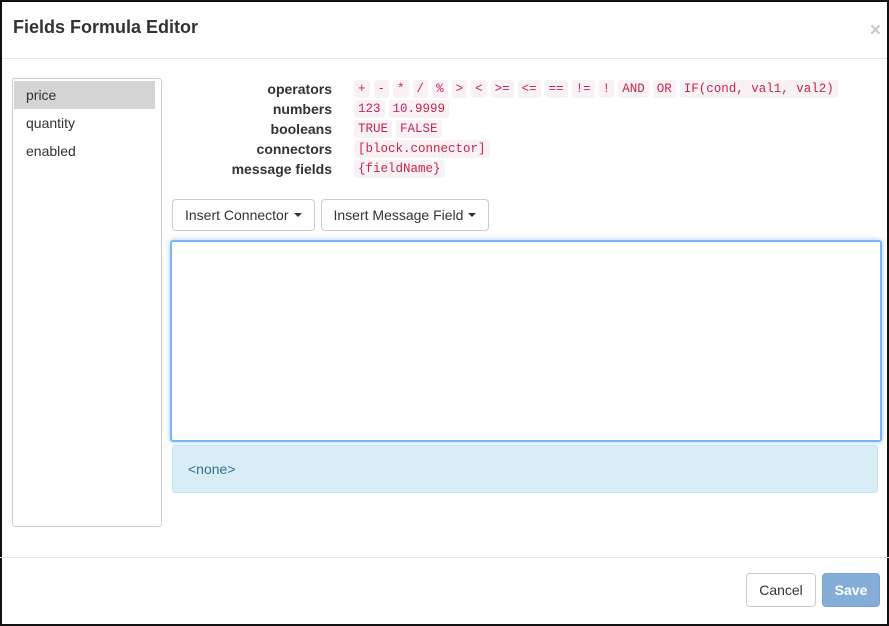 This screenshot has height=626, width=889. I want to click on legend-key-connectors: connectors, so click(294, 149).